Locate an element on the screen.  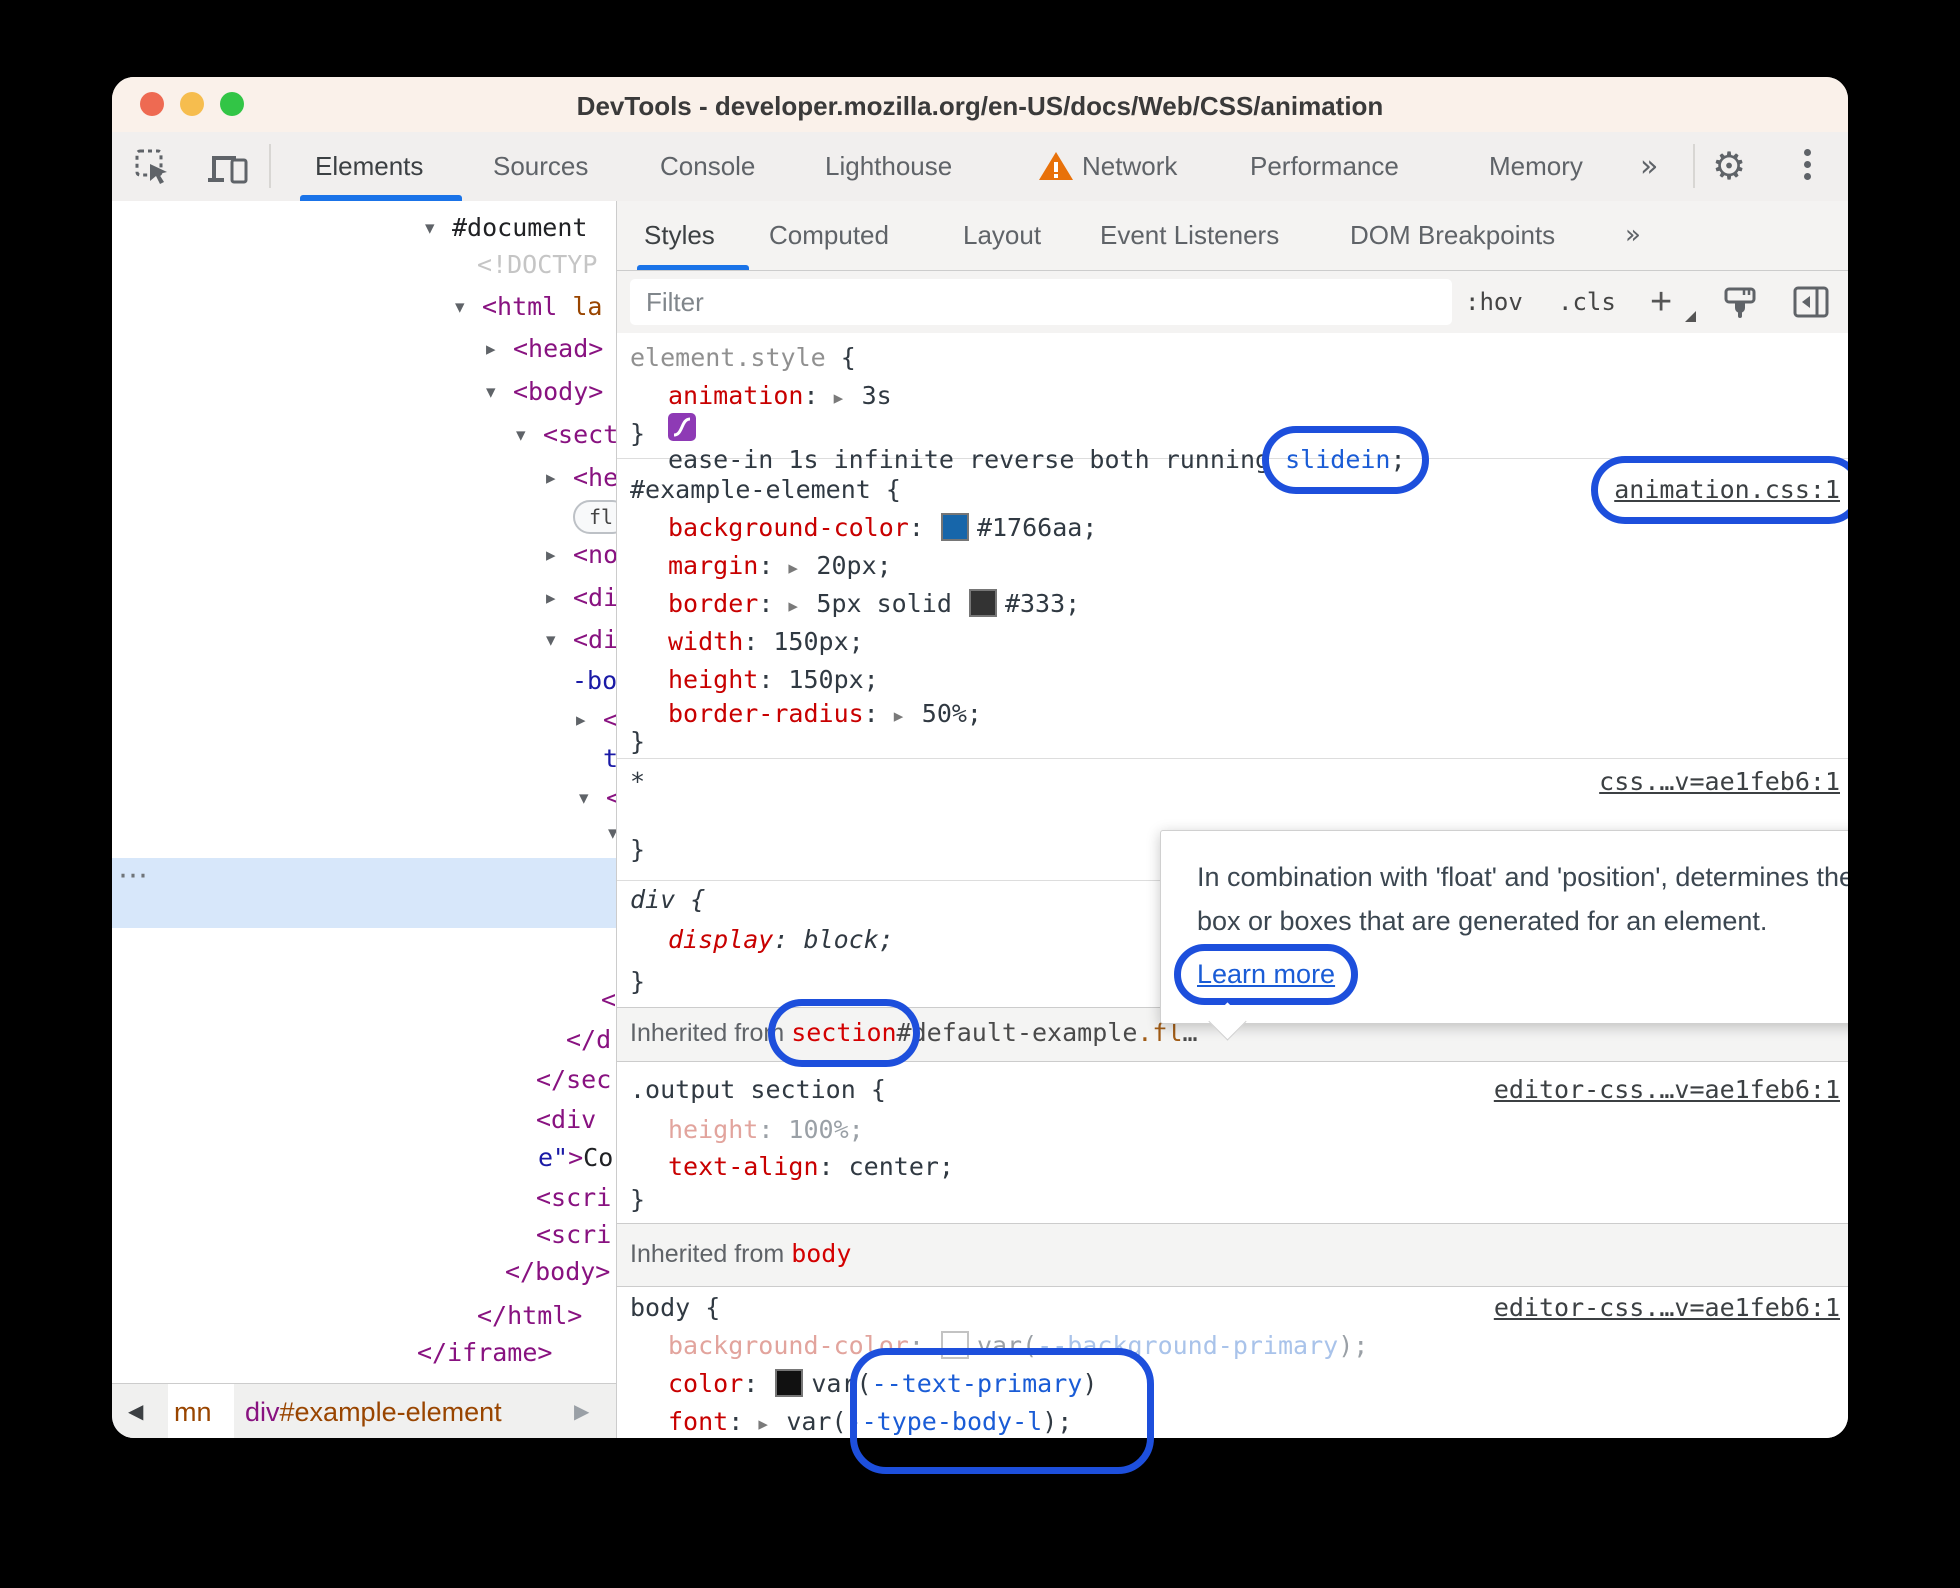
dom-tree-row: ▾ <html la is located at coordinates (528, 307).